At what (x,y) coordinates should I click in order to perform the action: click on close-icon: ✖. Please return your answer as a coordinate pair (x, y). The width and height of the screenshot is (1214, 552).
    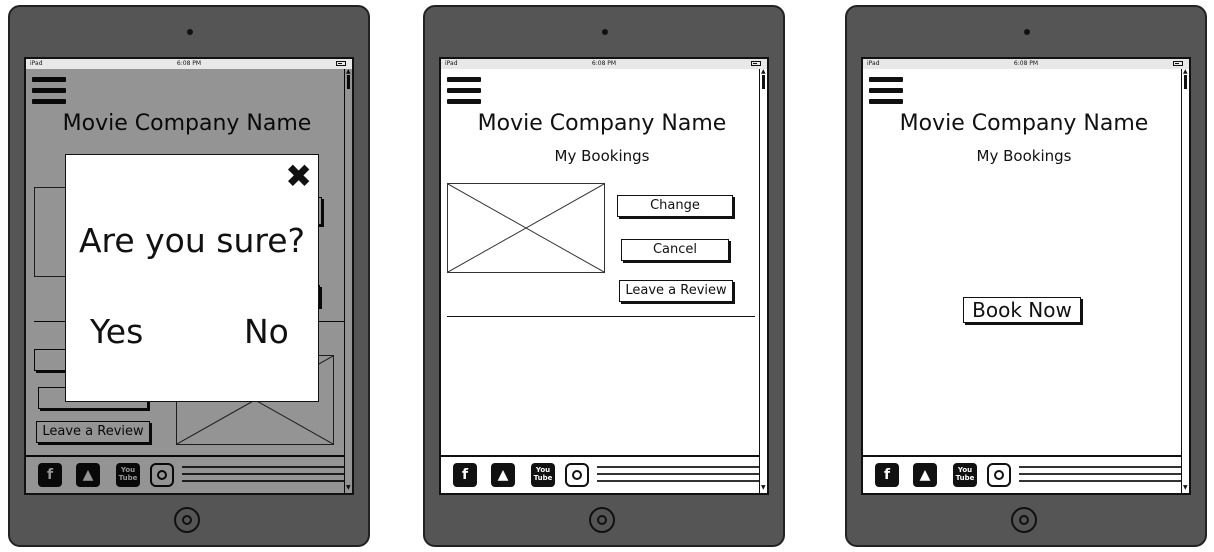
    Looking at the image, I should click on (298, 176).